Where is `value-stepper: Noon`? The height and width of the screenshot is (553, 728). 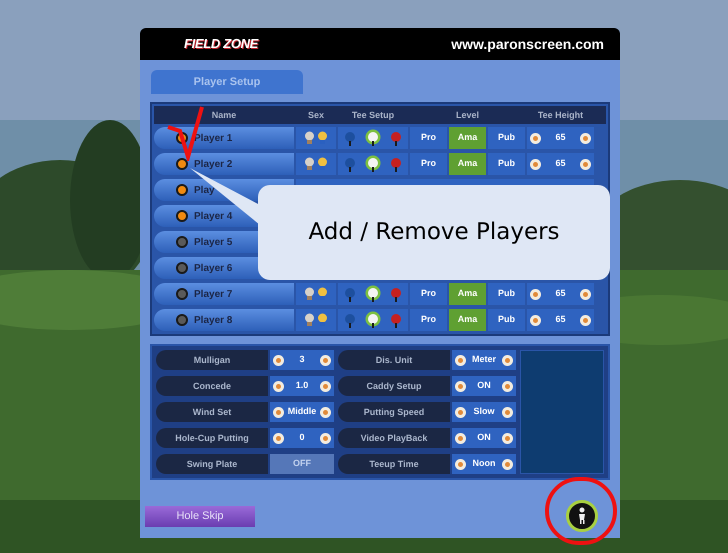
value-stepper: Noon is located at coordinates (484, 464).